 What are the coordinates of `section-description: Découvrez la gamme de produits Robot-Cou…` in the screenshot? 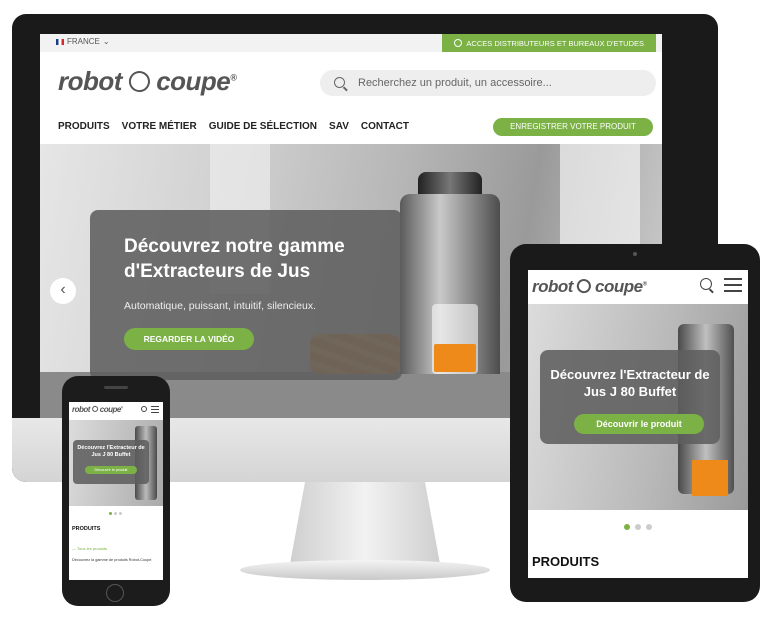 It's located at (112, 560).